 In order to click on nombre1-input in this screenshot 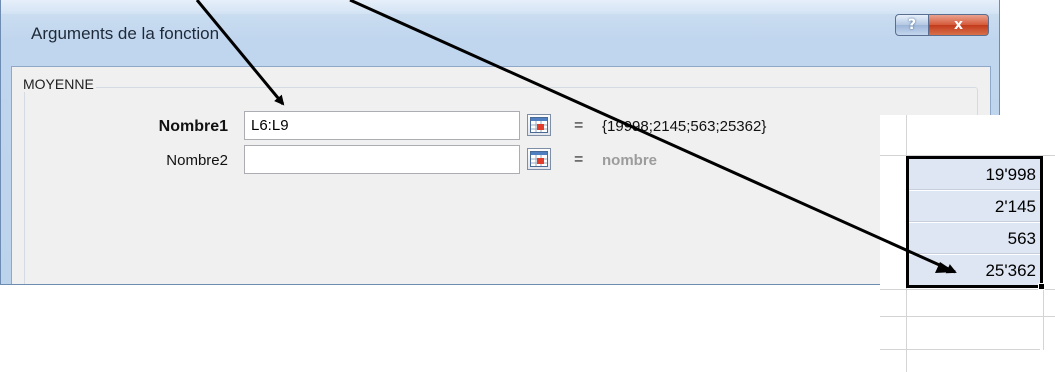, I will do `click(382, 125)`.